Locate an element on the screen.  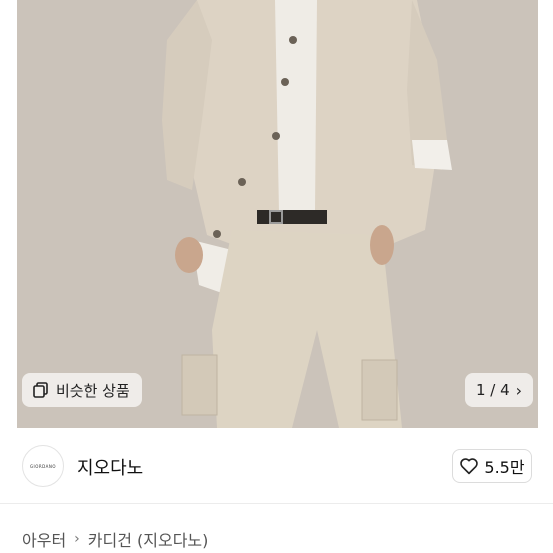
seller-avatar: GIORDANO is located at coordinates (43, 466).